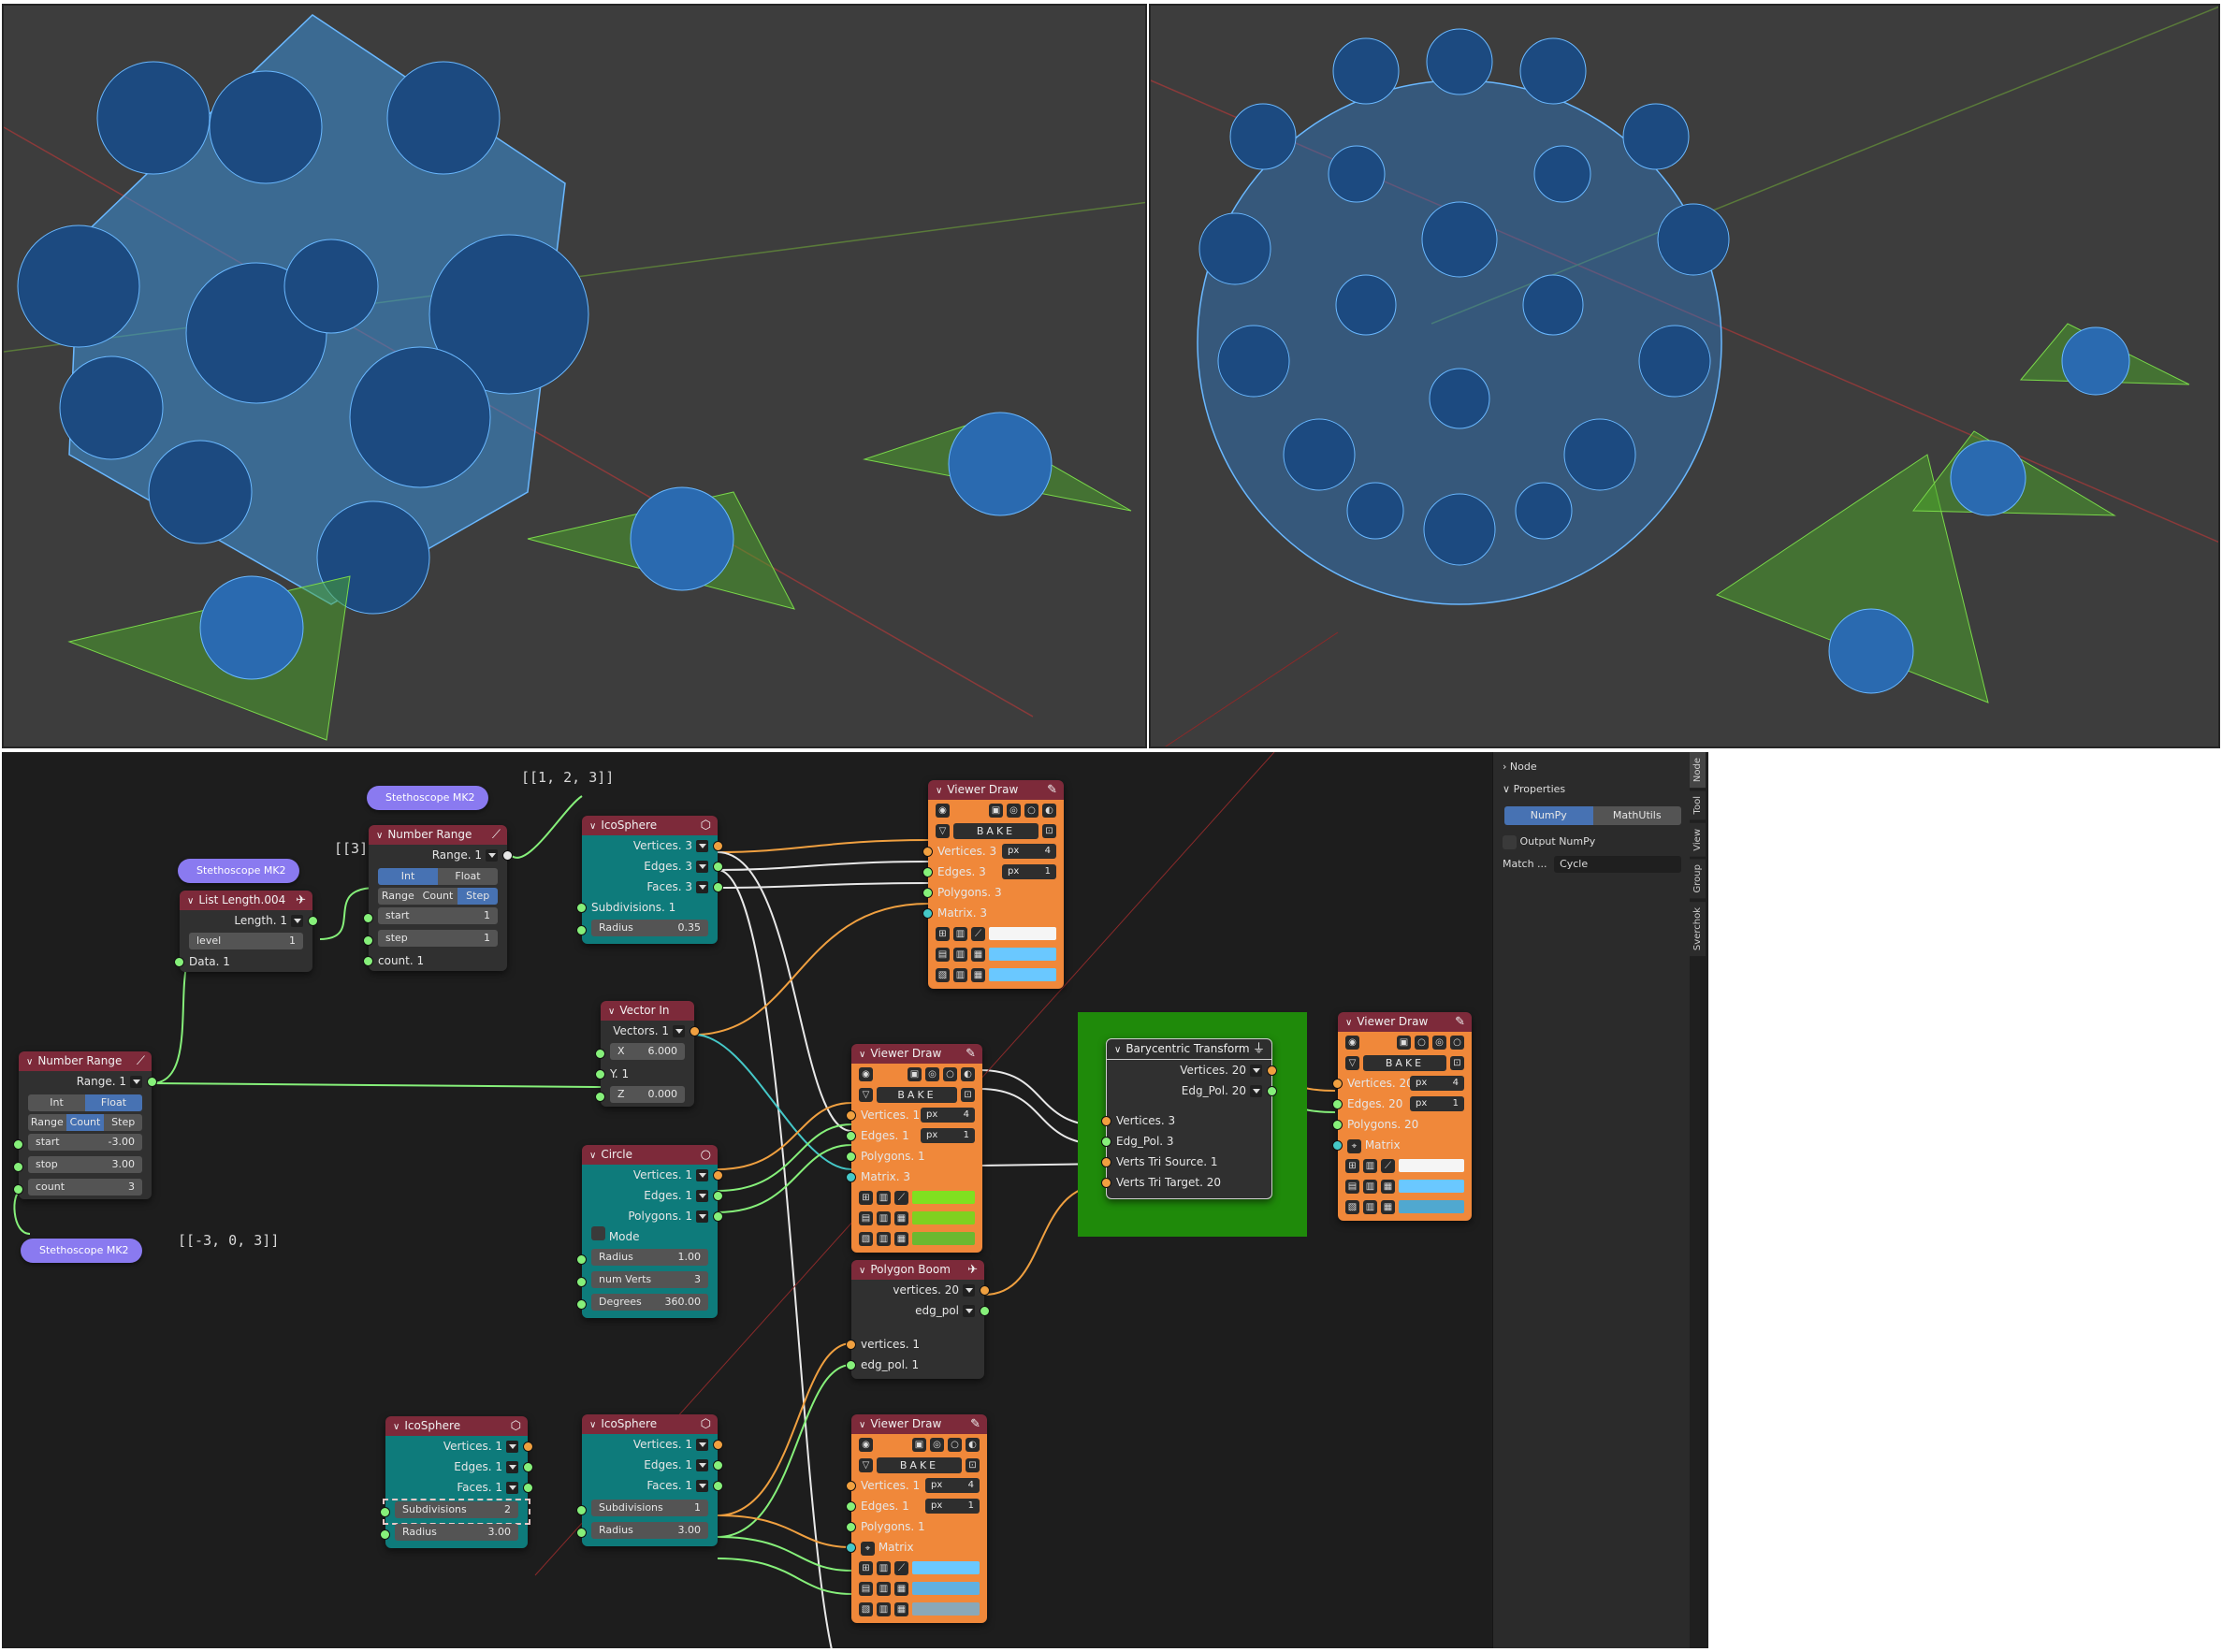 The height and width of the screenshot is (1652, 2222). I want to click on edge-color-row: ▤ ▥ ▦, so click(919, 1588).